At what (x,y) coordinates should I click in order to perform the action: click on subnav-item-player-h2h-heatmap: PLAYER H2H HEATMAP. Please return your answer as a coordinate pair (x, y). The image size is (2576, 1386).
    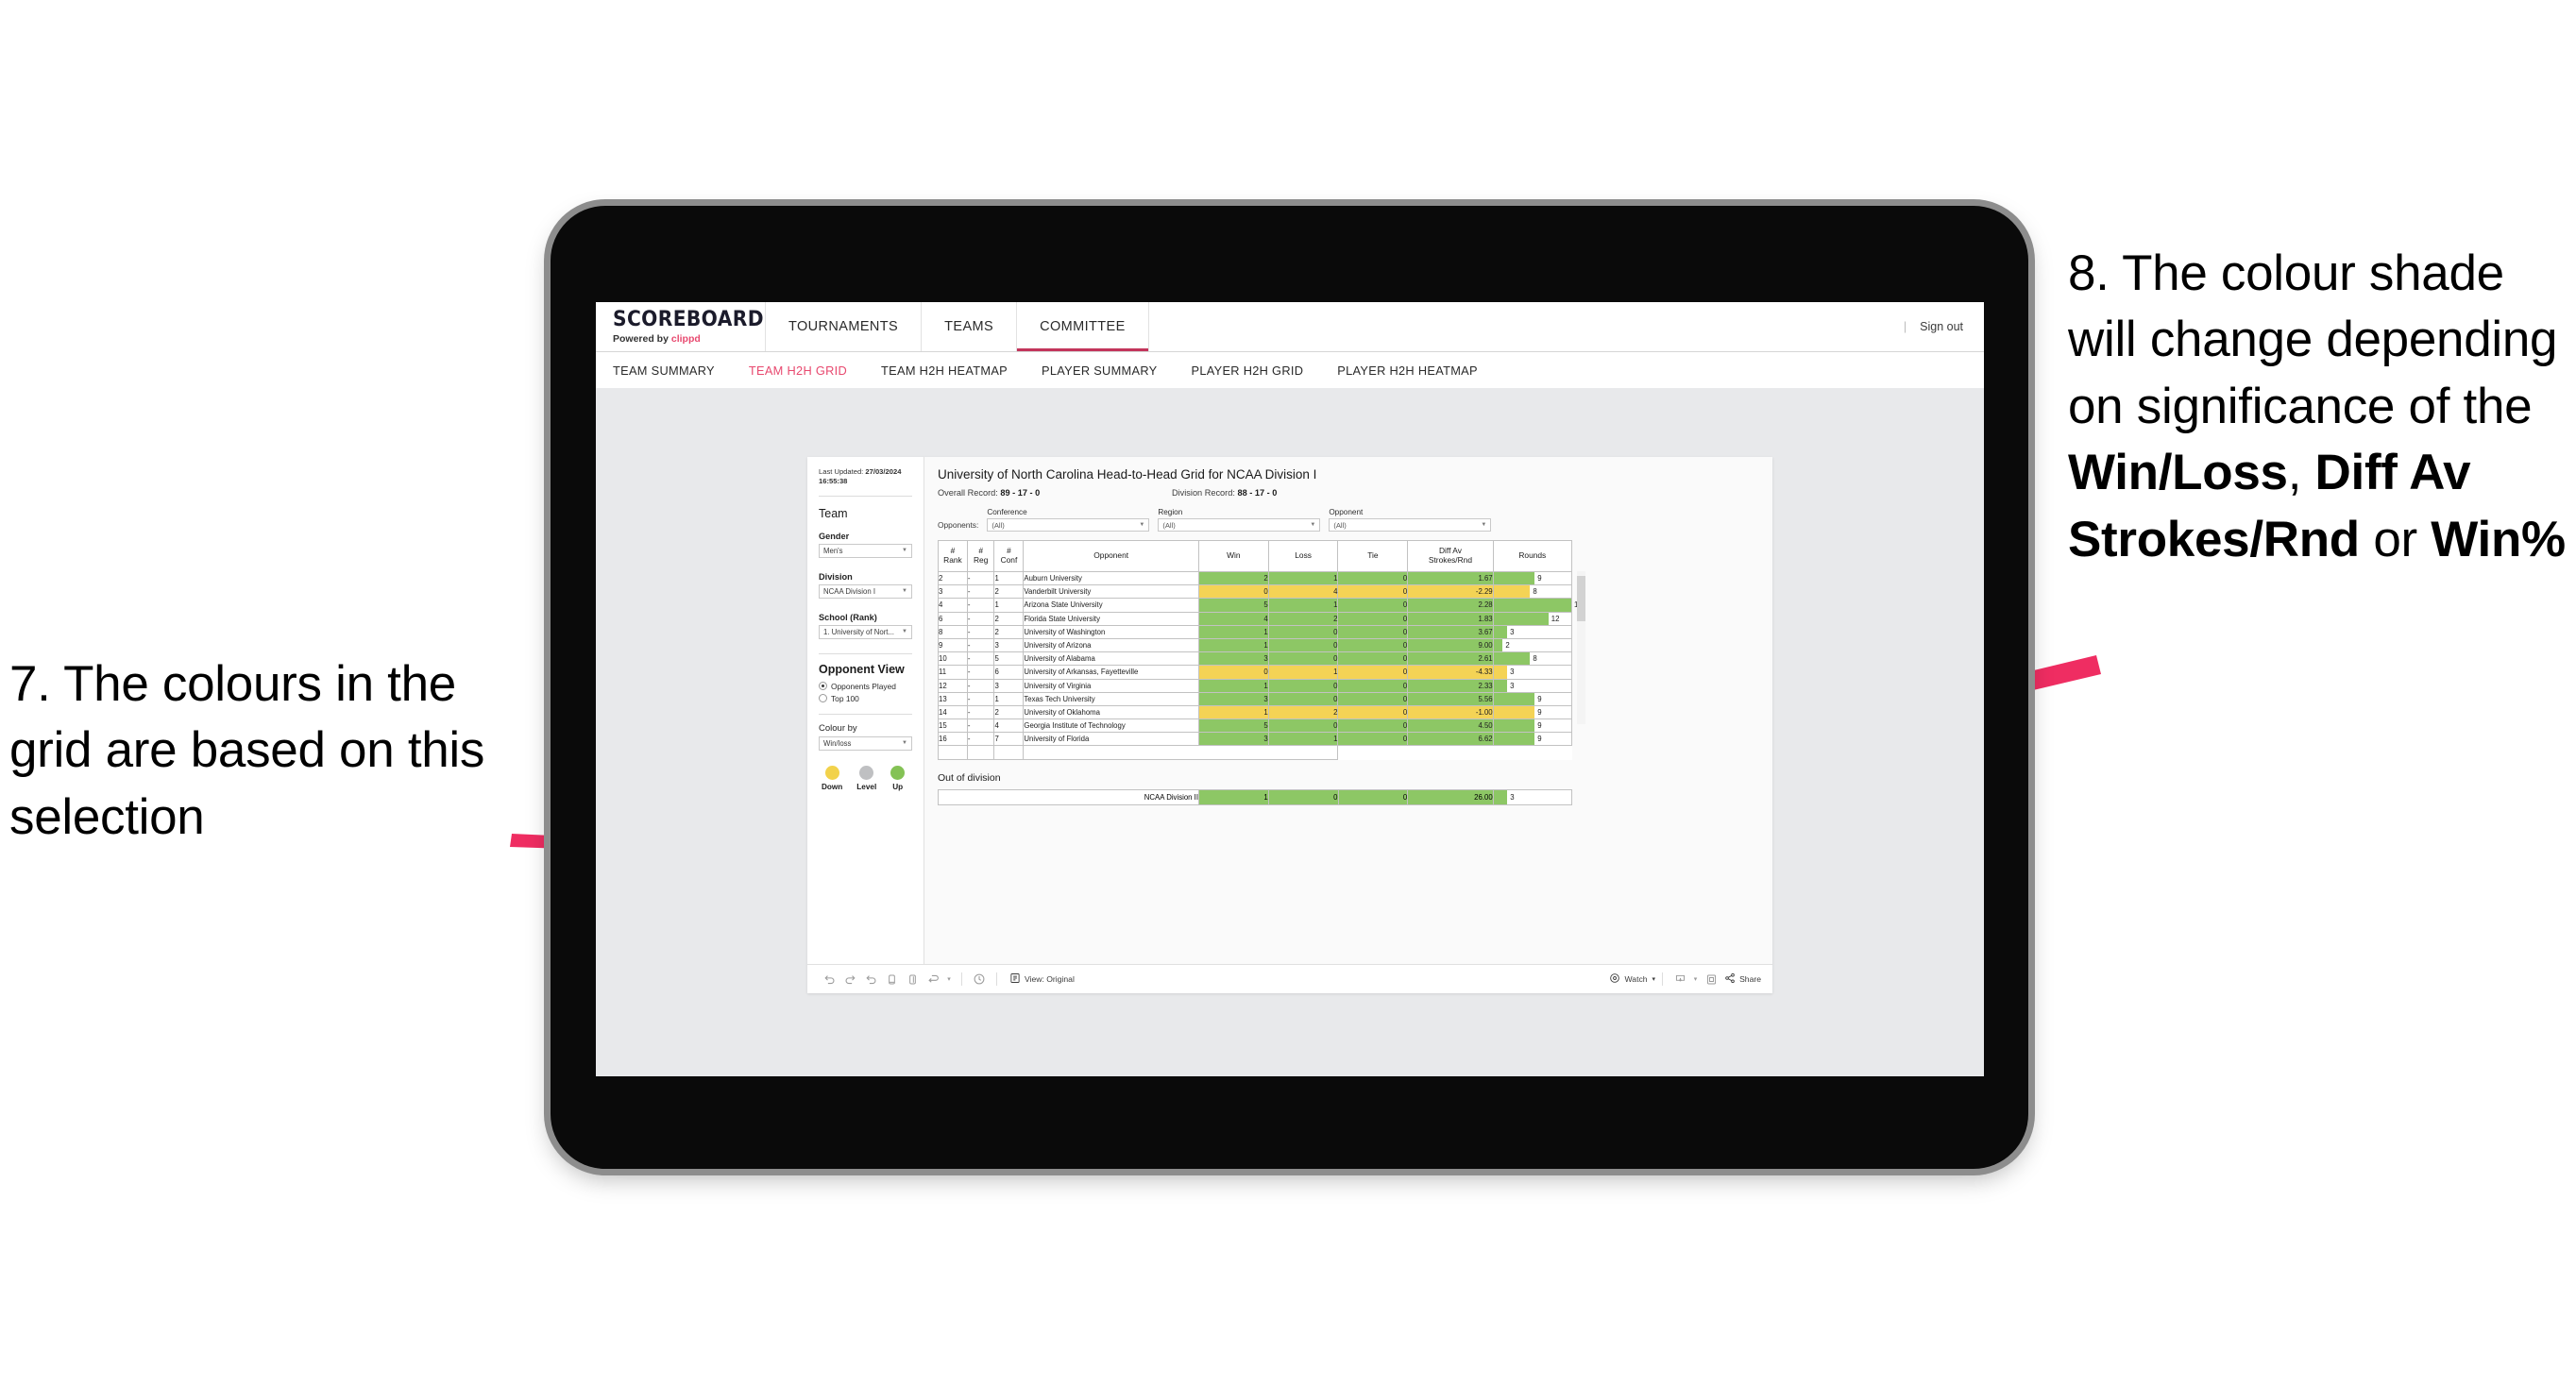
    Looking at the image, I should click on (1407, 370).